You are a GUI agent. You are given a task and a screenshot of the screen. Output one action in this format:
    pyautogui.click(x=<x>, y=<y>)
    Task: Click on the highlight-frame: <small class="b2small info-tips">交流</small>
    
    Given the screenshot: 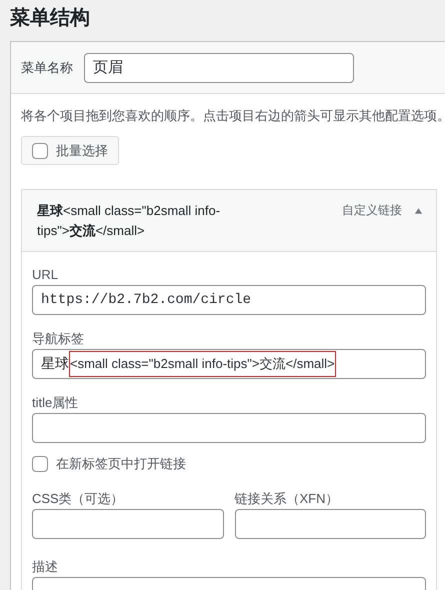 What is the action you would take?
    pyautogui.click(x=202, y=364)
    